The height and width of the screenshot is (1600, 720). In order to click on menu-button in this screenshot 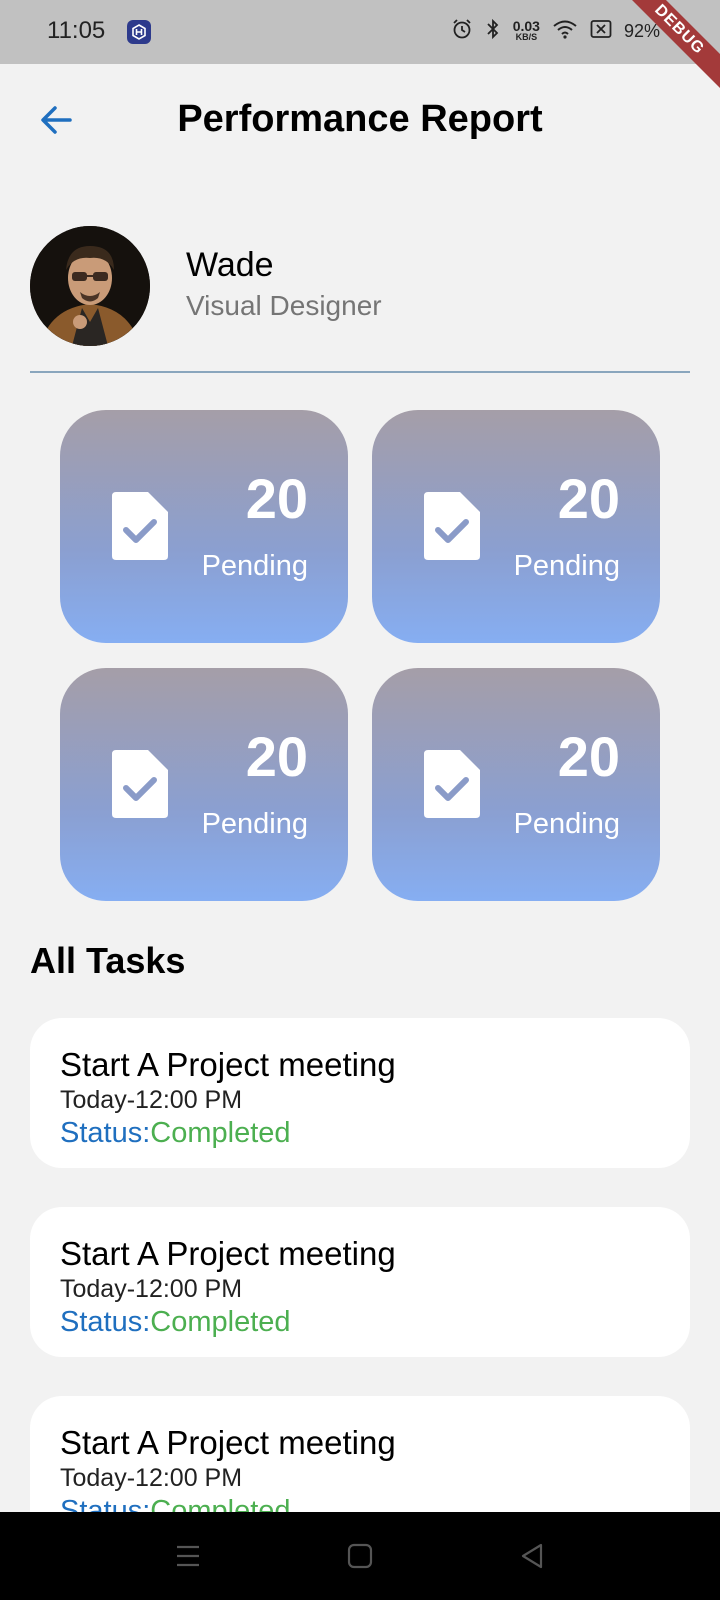, I will do `click(188, 1556)`.